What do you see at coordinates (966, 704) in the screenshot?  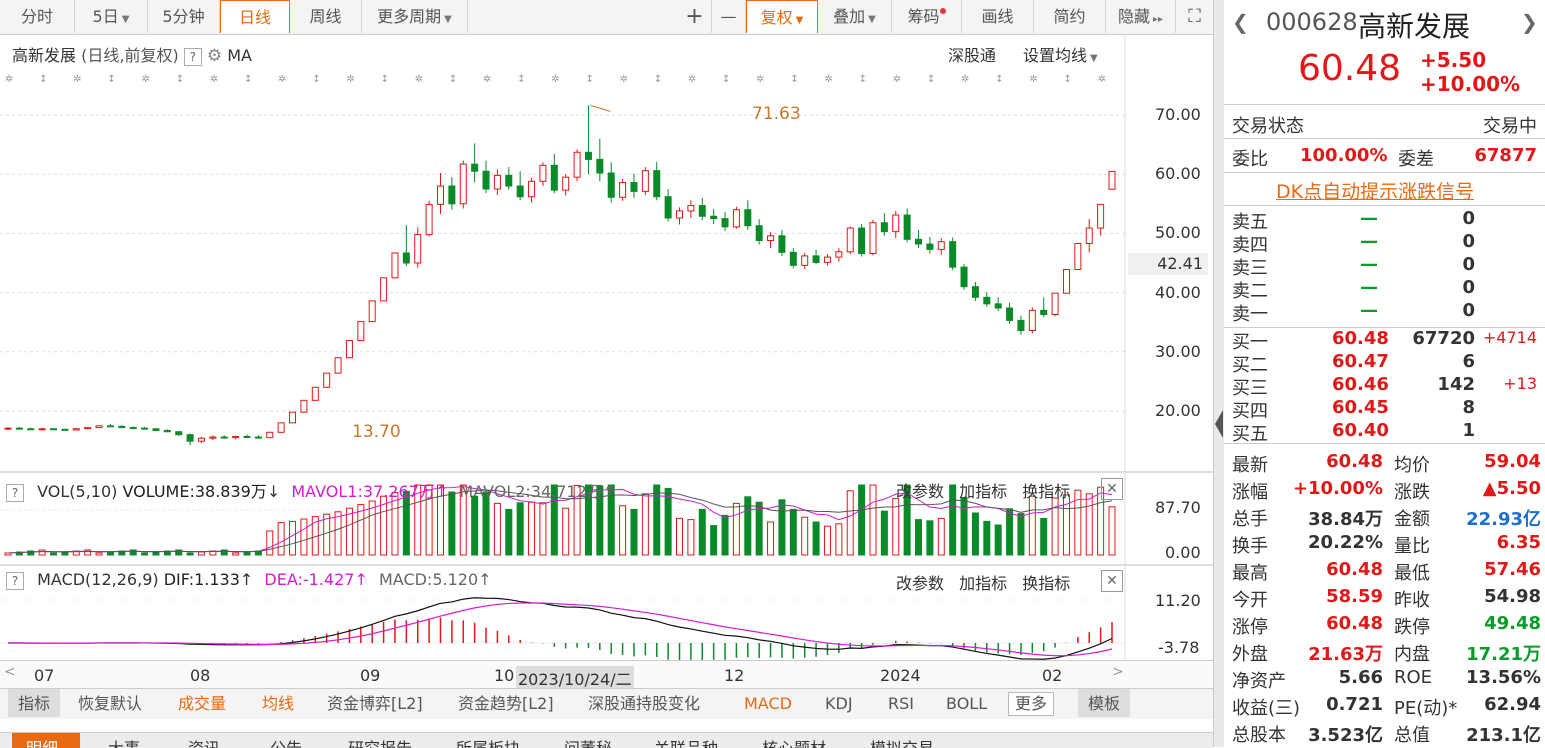 I see `tab-boll: BOLL` at bounding box center [966, 704].